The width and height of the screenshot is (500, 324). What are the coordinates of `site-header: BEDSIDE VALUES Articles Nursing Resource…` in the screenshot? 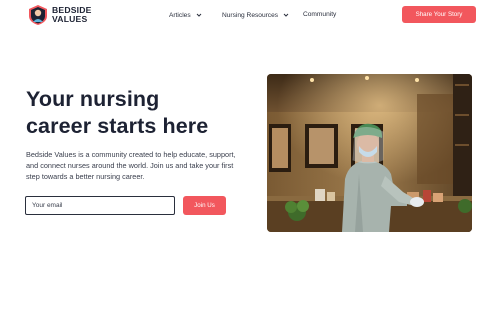 It's located at (250, 15).